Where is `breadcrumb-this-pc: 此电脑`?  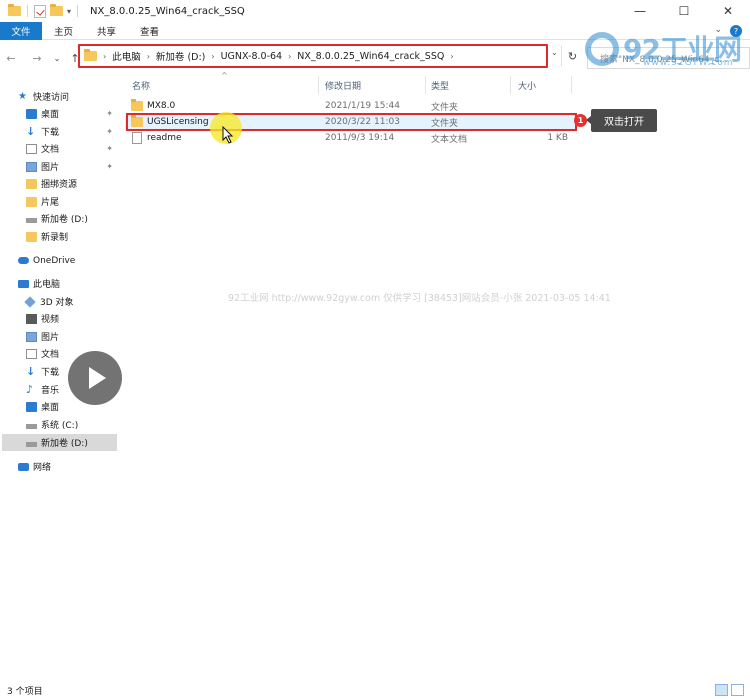 breadcrumb-this-pc: 此电脑 is located at coordinates (126, 56).